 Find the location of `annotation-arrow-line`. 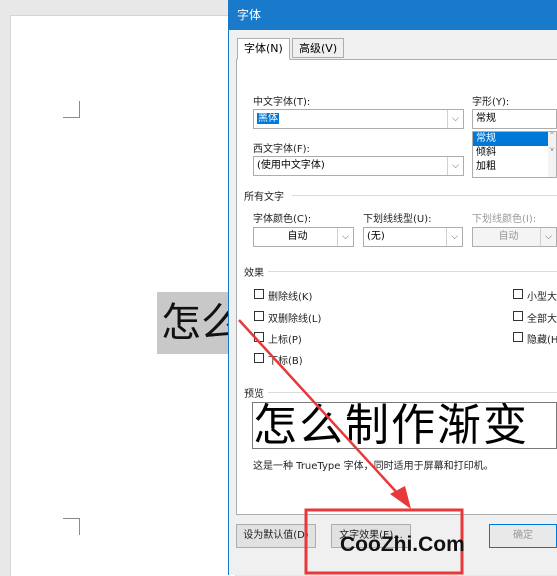

annotation-arrow-line is located at coordinates (319, 408).